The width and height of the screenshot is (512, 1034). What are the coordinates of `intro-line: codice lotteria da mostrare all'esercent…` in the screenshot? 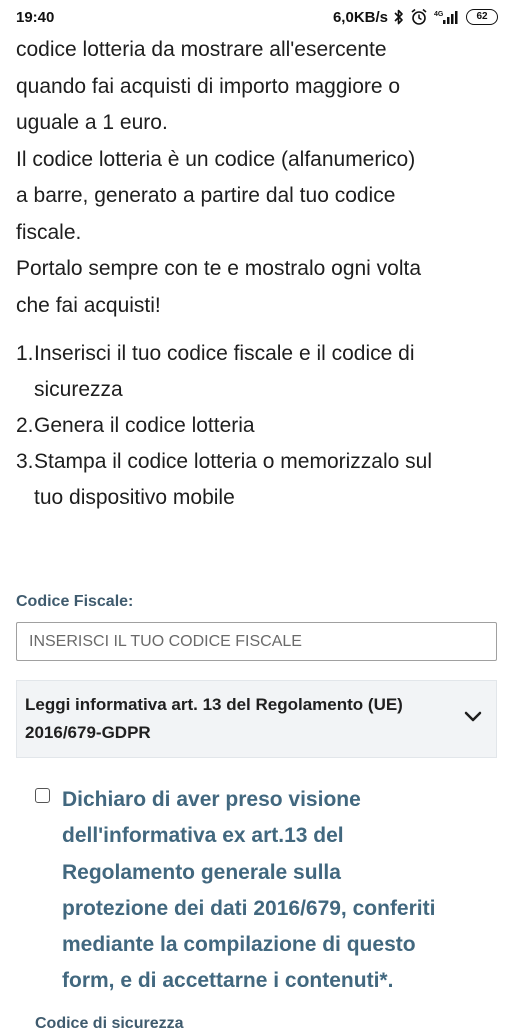 It's located at (201, 49).